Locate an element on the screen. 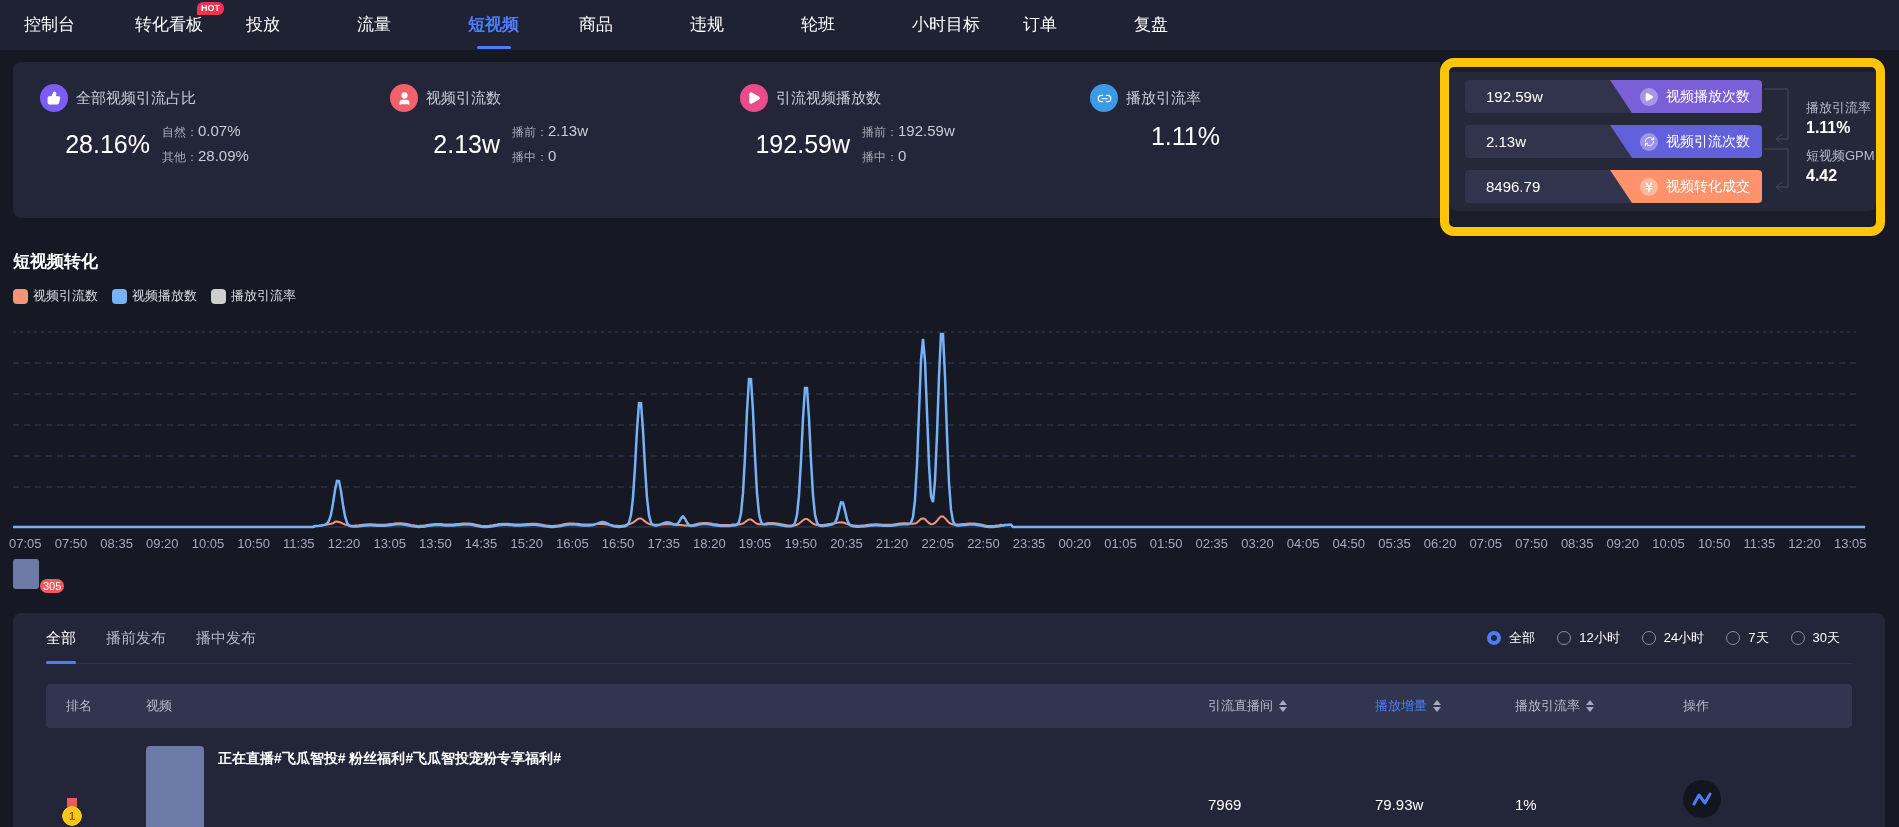 The width and height of the screenshot is (1899, 827). legend-item: 视频播放数 is located at coordinates (154, 296).